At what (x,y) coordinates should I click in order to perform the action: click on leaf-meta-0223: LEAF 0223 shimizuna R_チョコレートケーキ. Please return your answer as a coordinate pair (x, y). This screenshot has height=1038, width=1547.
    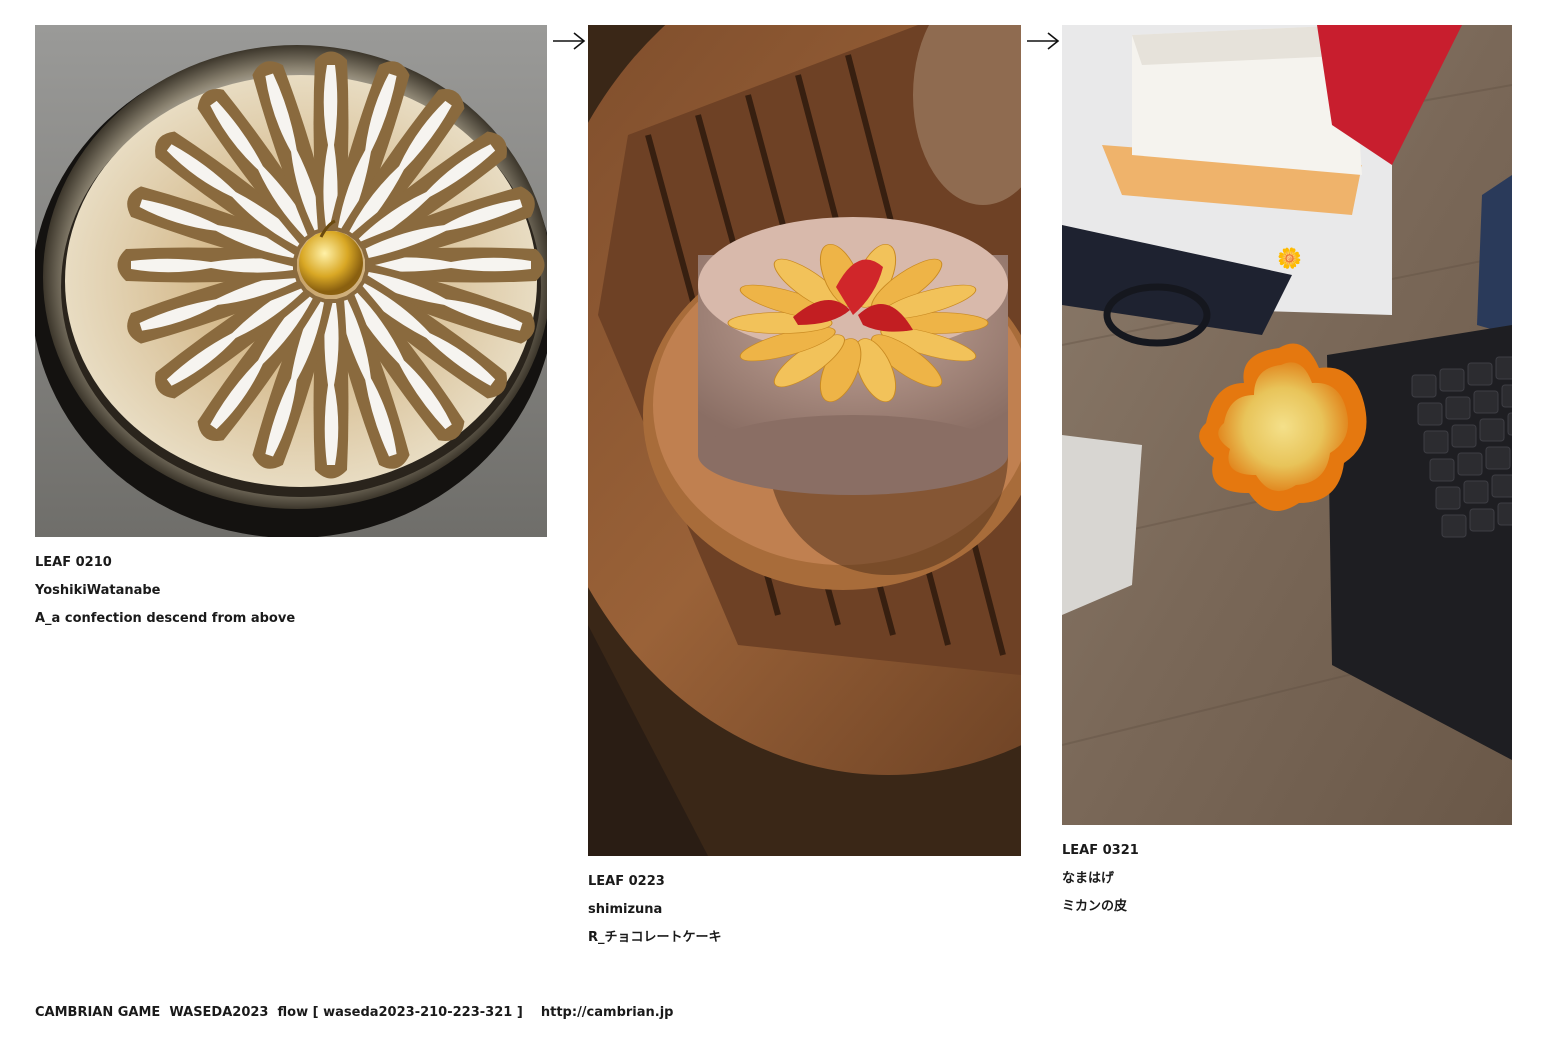
    Looking at the image, I should click on (804, 910).